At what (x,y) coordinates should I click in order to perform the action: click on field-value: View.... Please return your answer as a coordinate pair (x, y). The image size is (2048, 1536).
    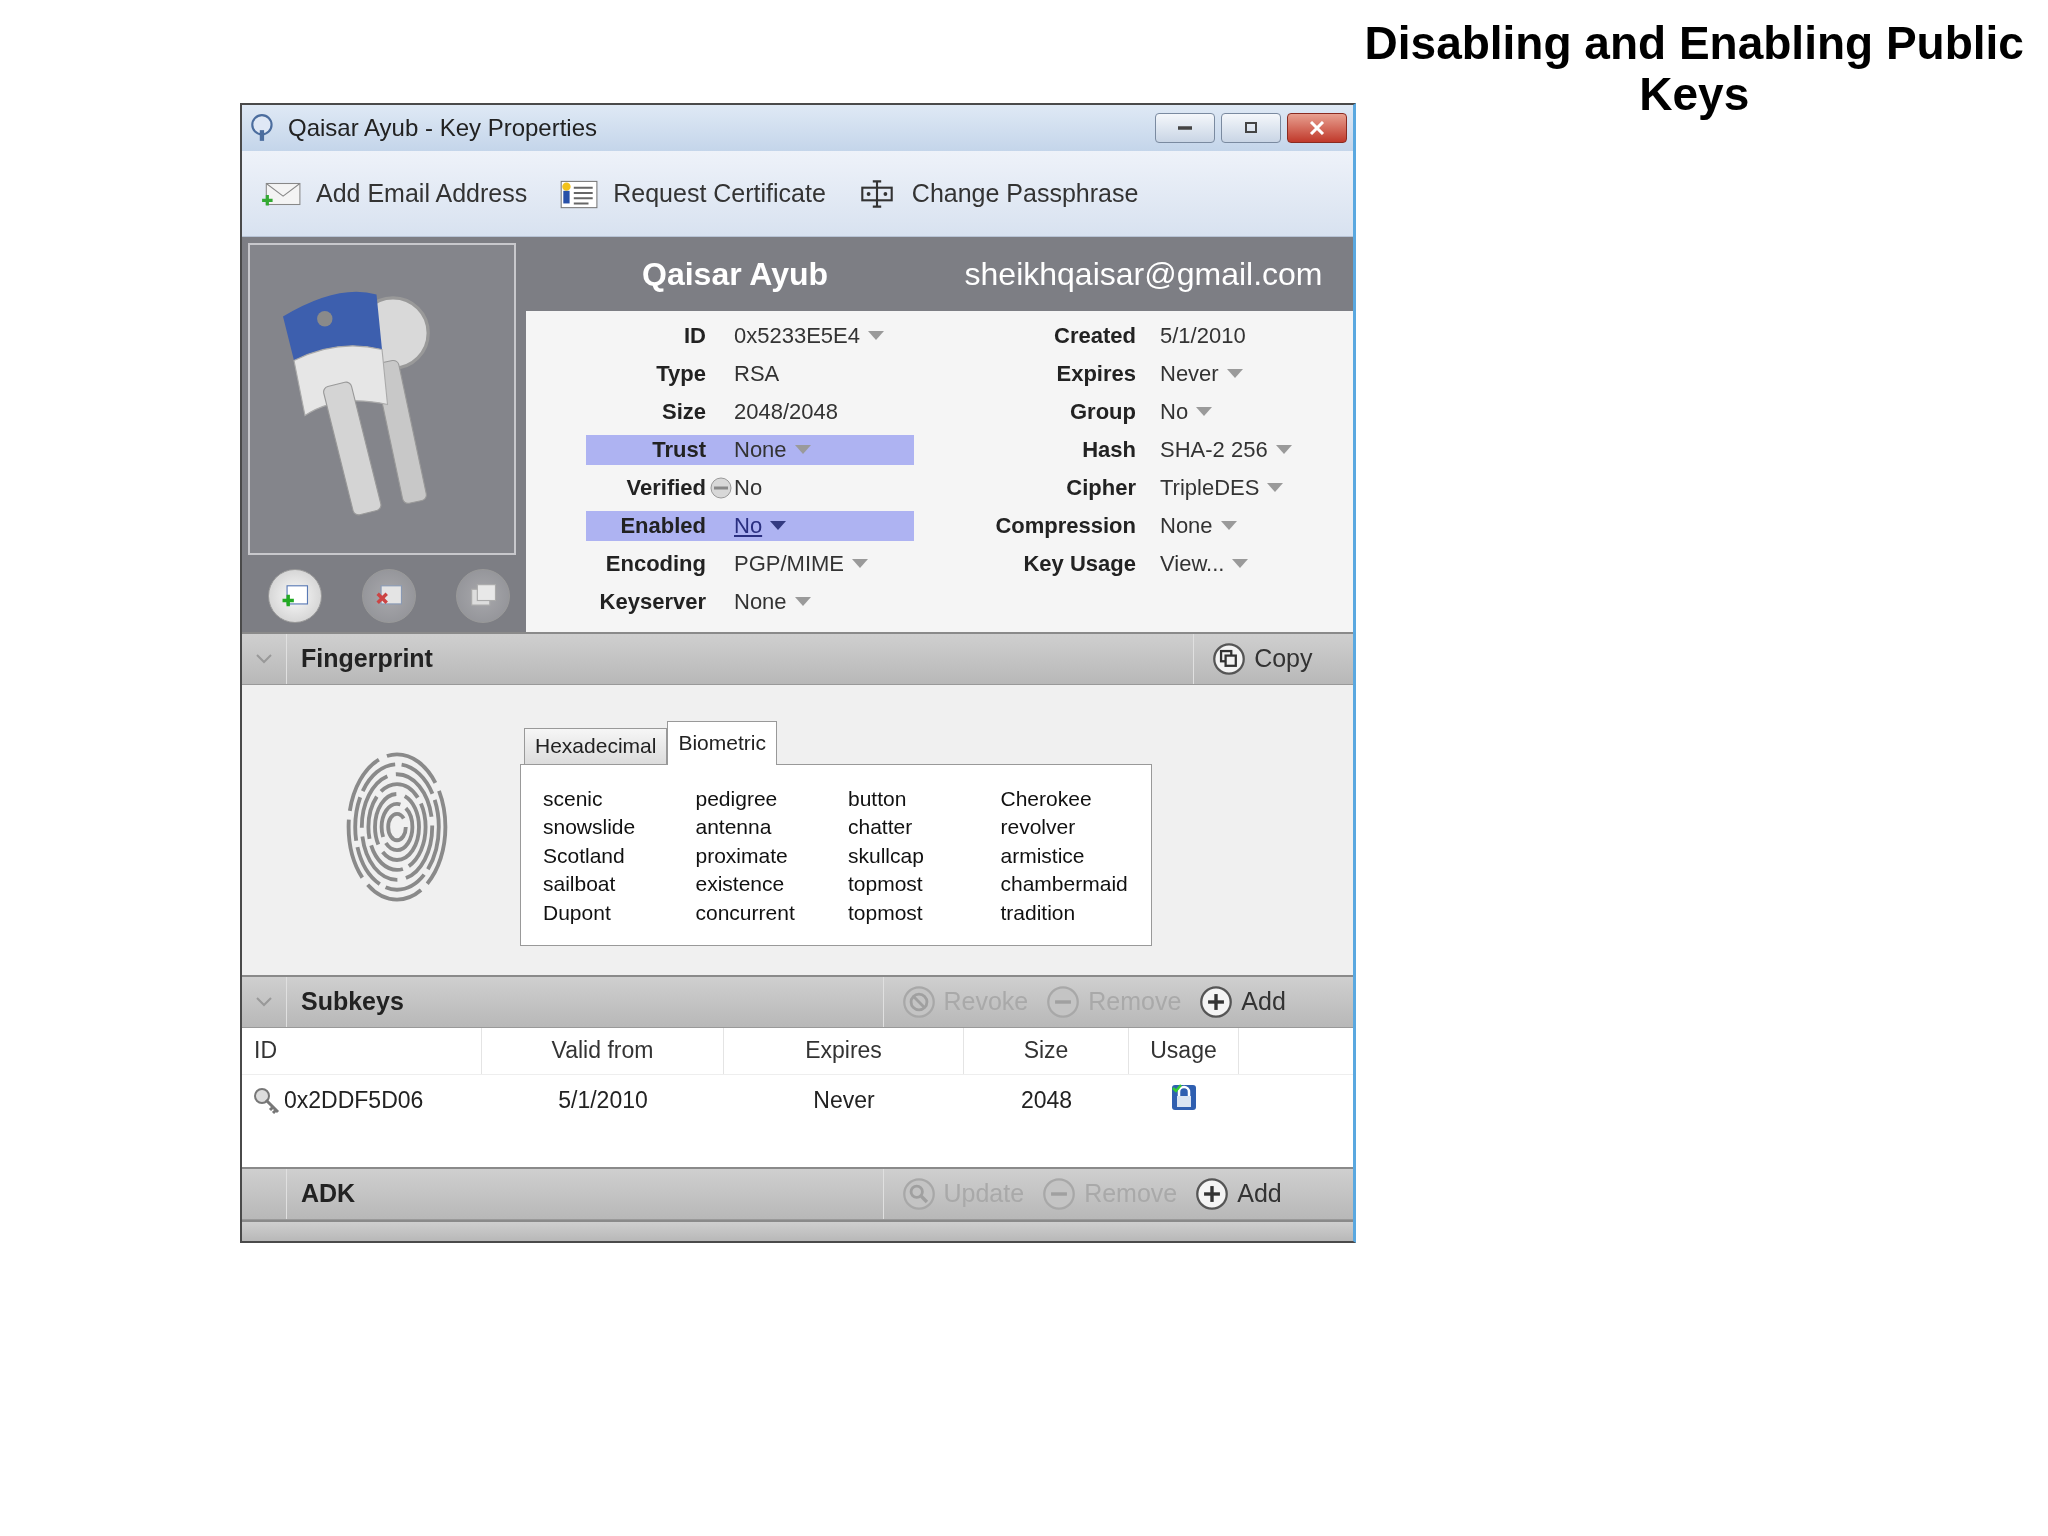
    Looking at the image, I should click on (1192, 564).